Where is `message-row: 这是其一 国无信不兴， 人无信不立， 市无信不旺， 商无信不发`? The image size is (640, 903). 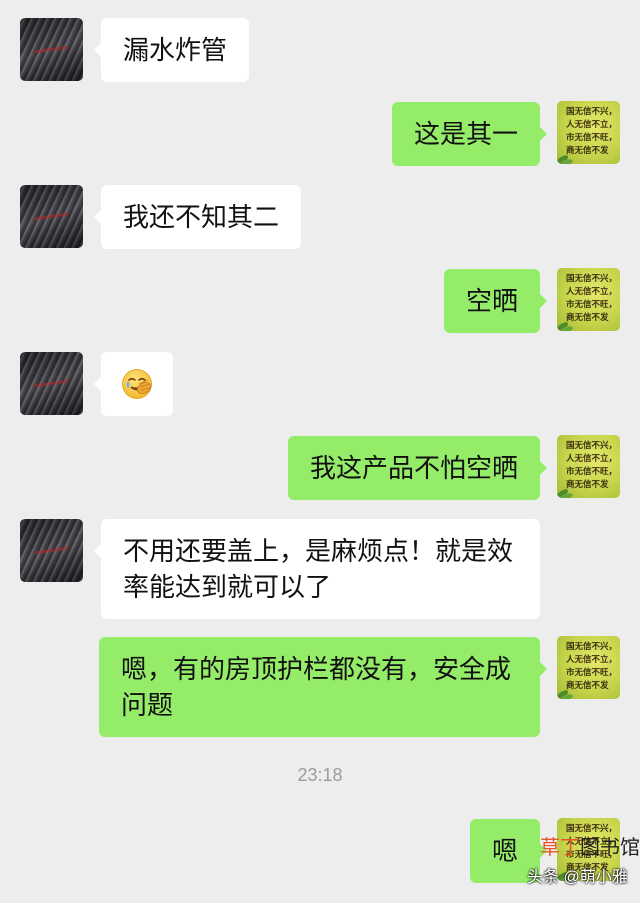
message-row: 这是其一 国无信不兴， 人无信不立， 市无信不旺， 商无信不发 is located at coordinates (320, 133).